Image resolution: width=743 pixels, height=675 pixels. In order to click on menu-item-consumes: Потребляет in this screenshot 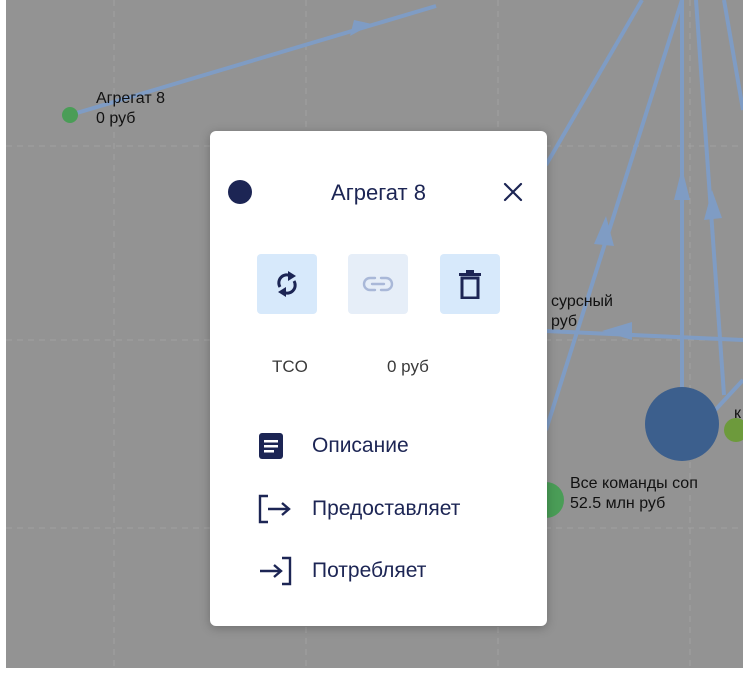, I will do `click(388, 571)`.